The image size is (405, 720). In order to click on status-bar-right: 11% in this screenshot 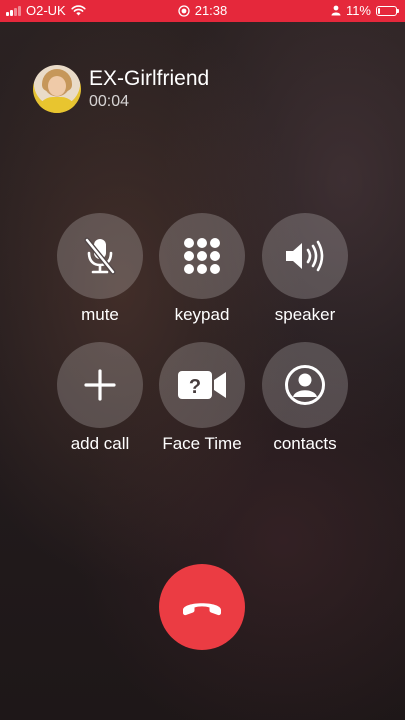, I will do `click(365, 10)`.